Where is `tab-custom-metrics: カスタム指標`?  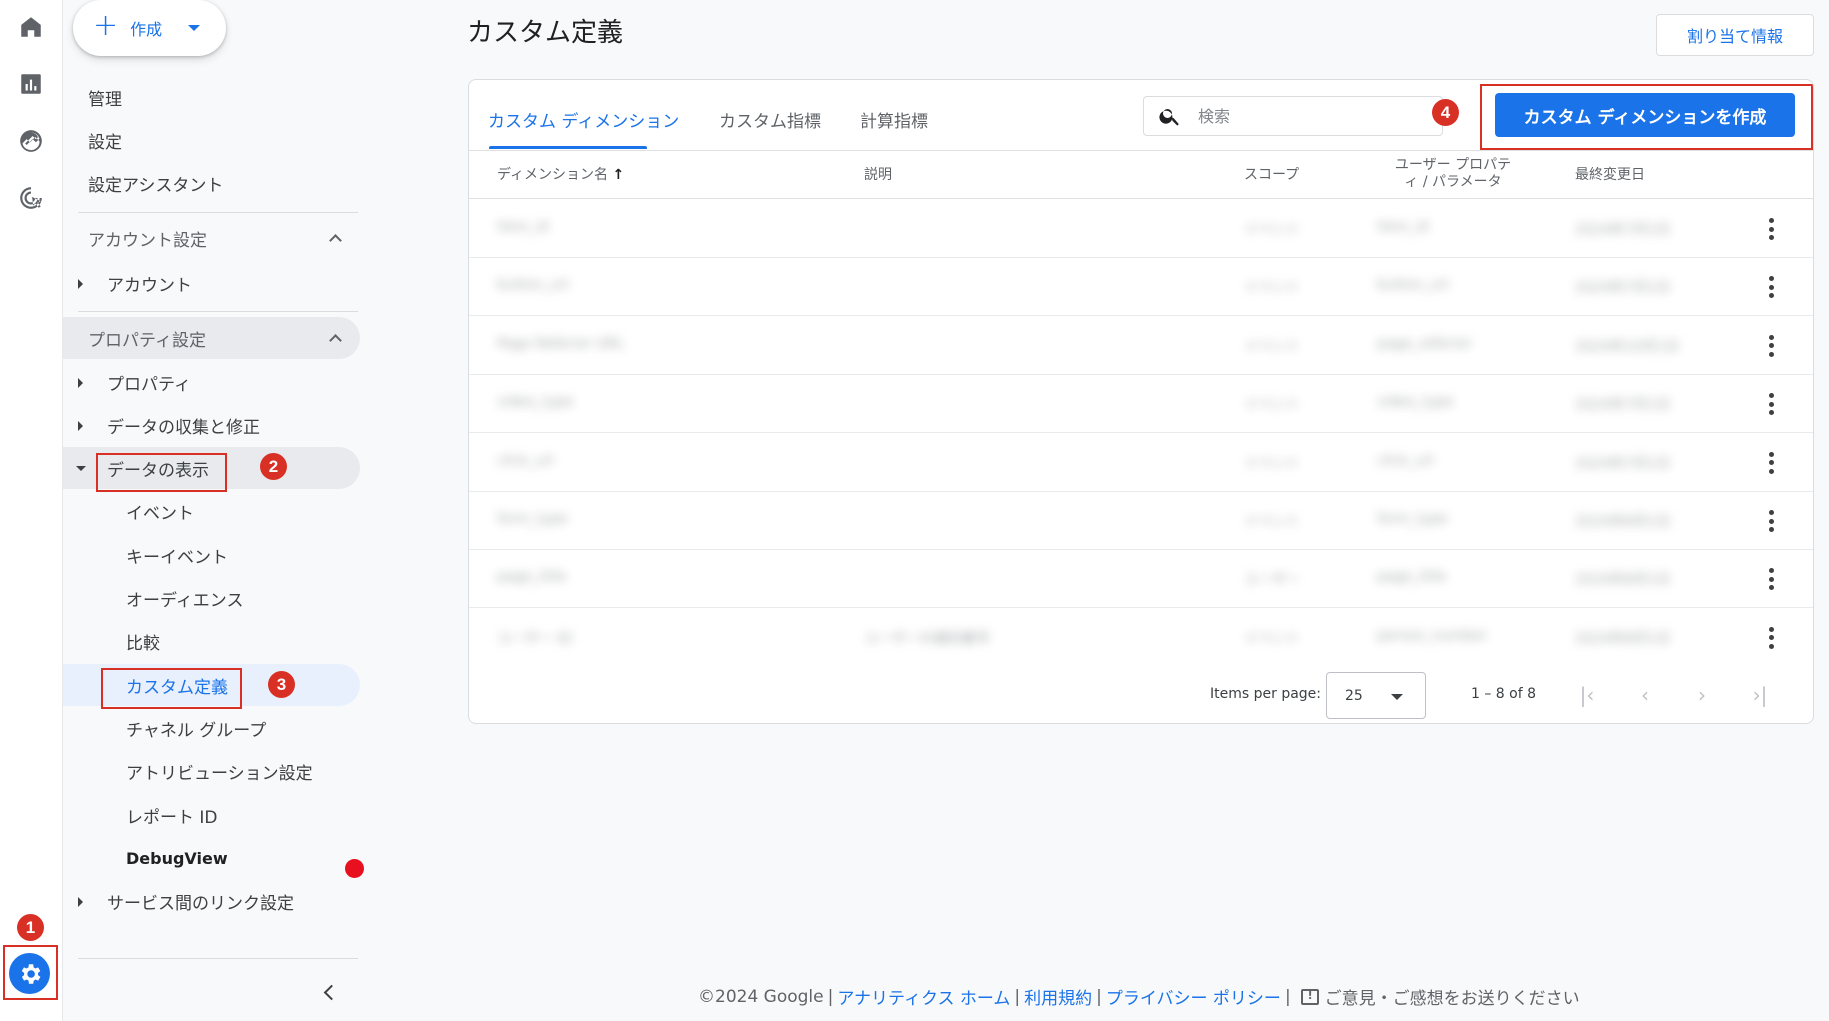 tab-custom-metrics: カスタム指標 is located at coordinates (770, 119).